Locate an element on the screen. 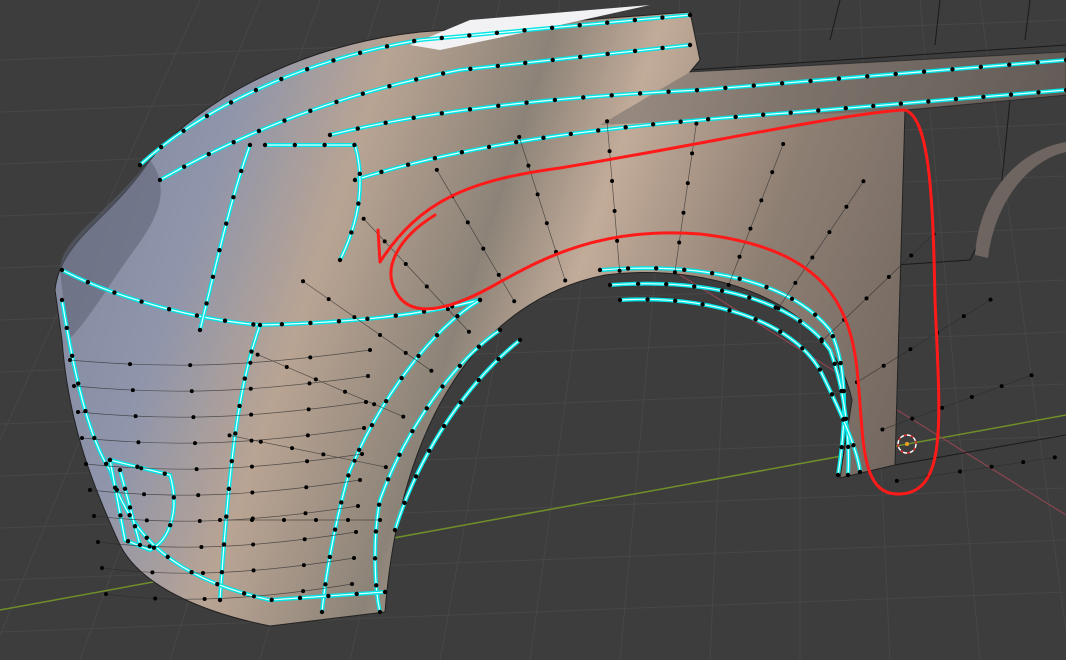  3d-cursor-icon is located at coordinates (907, 444).